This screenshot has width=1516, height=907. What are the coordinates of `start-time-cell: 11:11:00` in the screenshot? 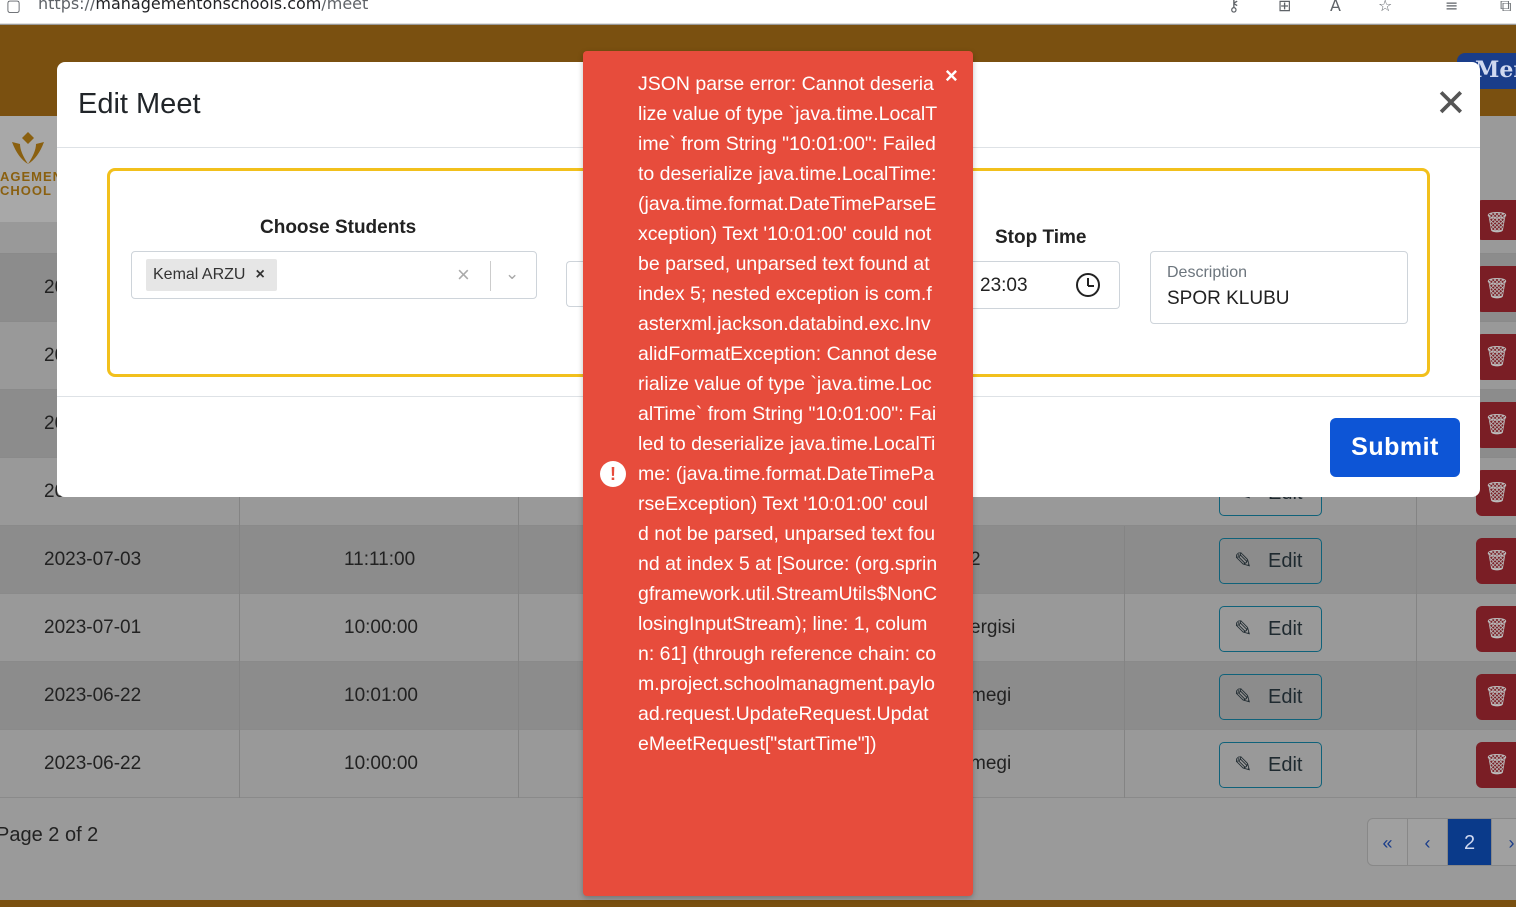 It's located at (379, 560).